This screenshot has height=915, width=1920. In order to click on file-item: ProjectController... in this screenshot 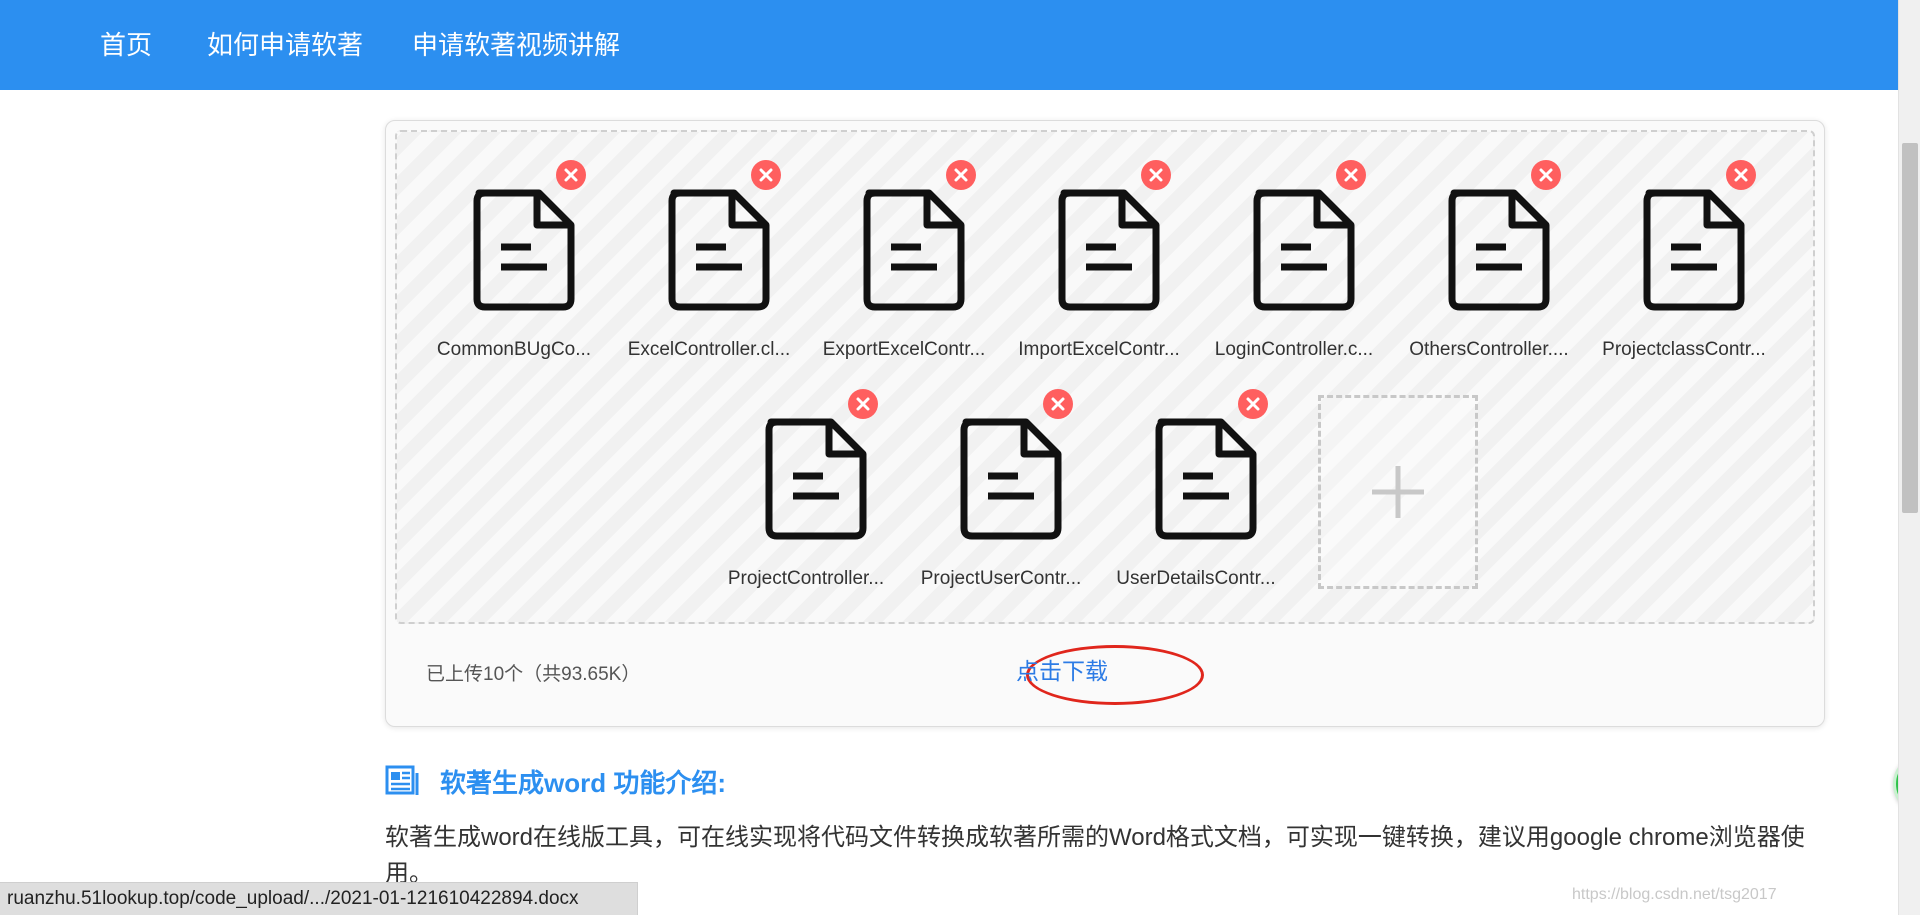, I will do `click(806, 488)`.